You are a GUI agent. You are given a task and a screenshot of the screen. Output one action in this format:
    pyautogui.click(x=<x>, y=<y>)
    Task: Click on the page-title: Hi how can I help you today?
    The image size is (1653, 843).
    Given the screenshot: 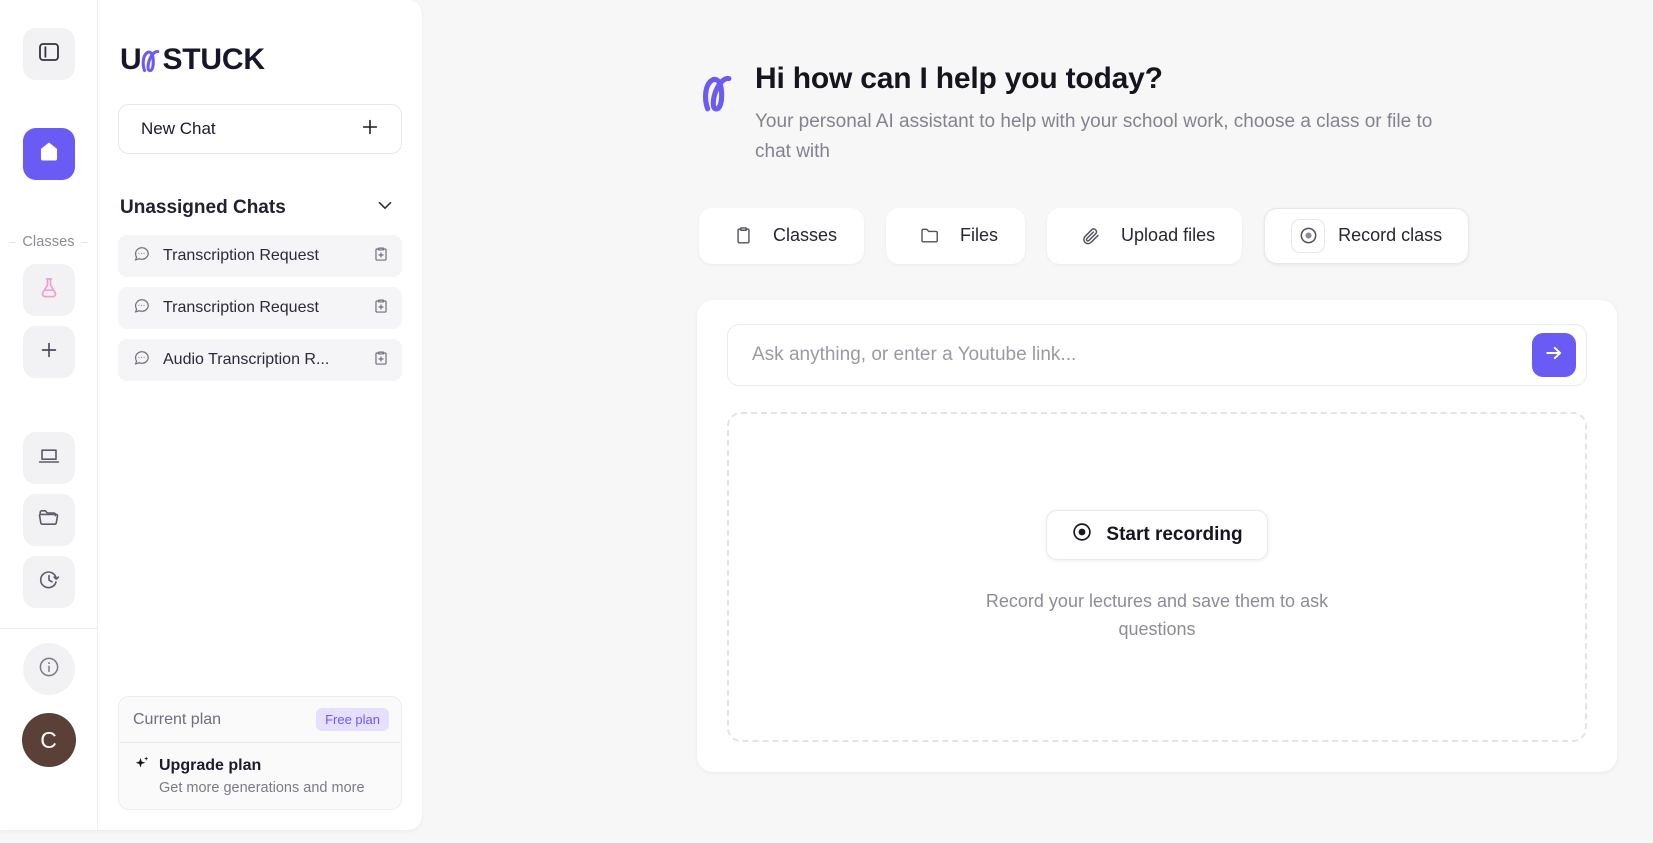 What is the action you would take?
    pyautogui.click(x=959, y=78)
    